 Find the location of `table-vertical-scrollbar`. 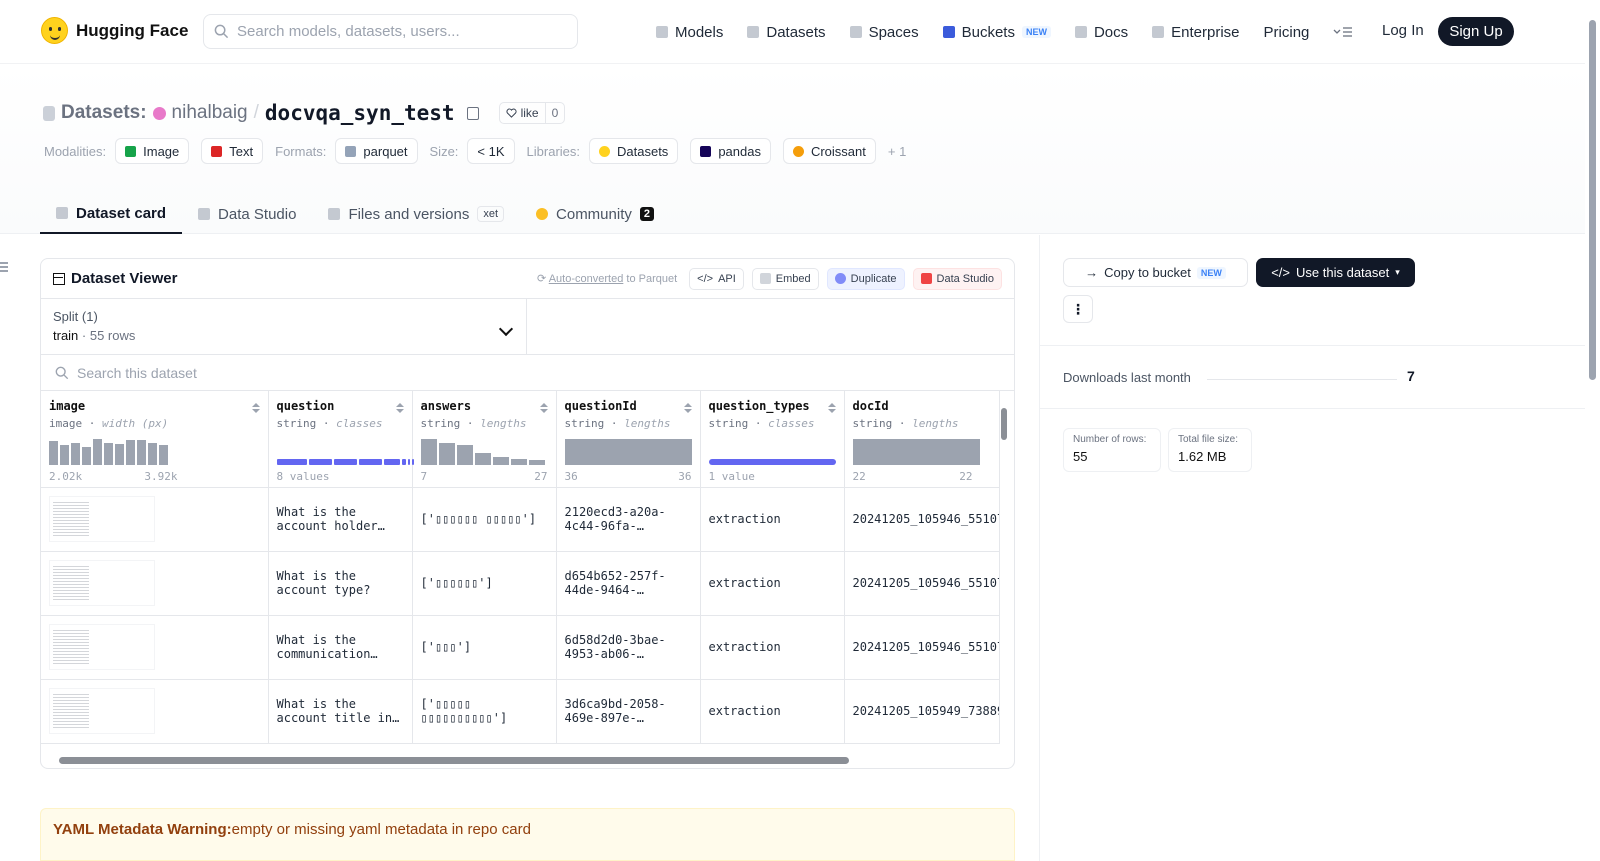

table-vertical-scrollbar is located at coordinates (1004, 572).